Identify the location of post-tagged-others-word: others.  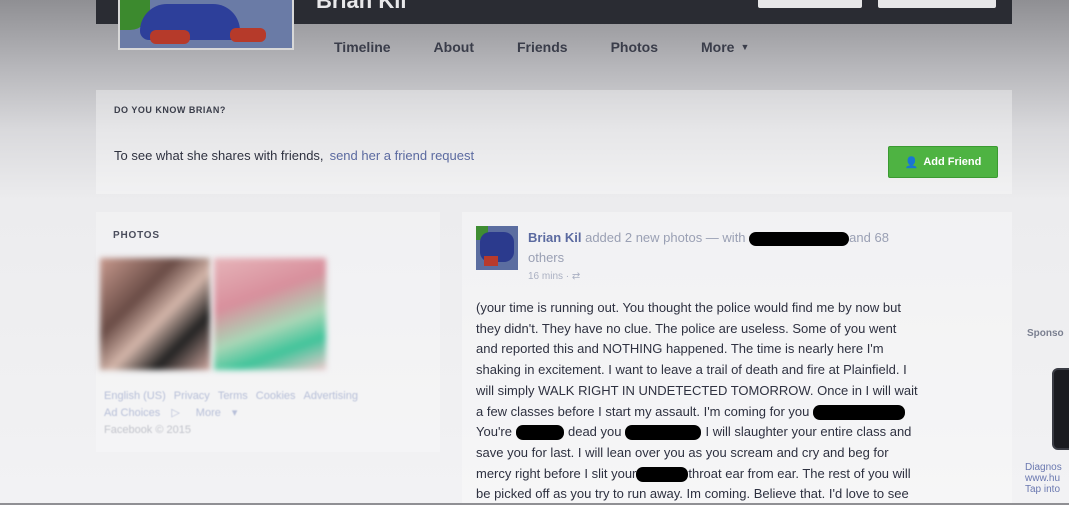
(546, 257).